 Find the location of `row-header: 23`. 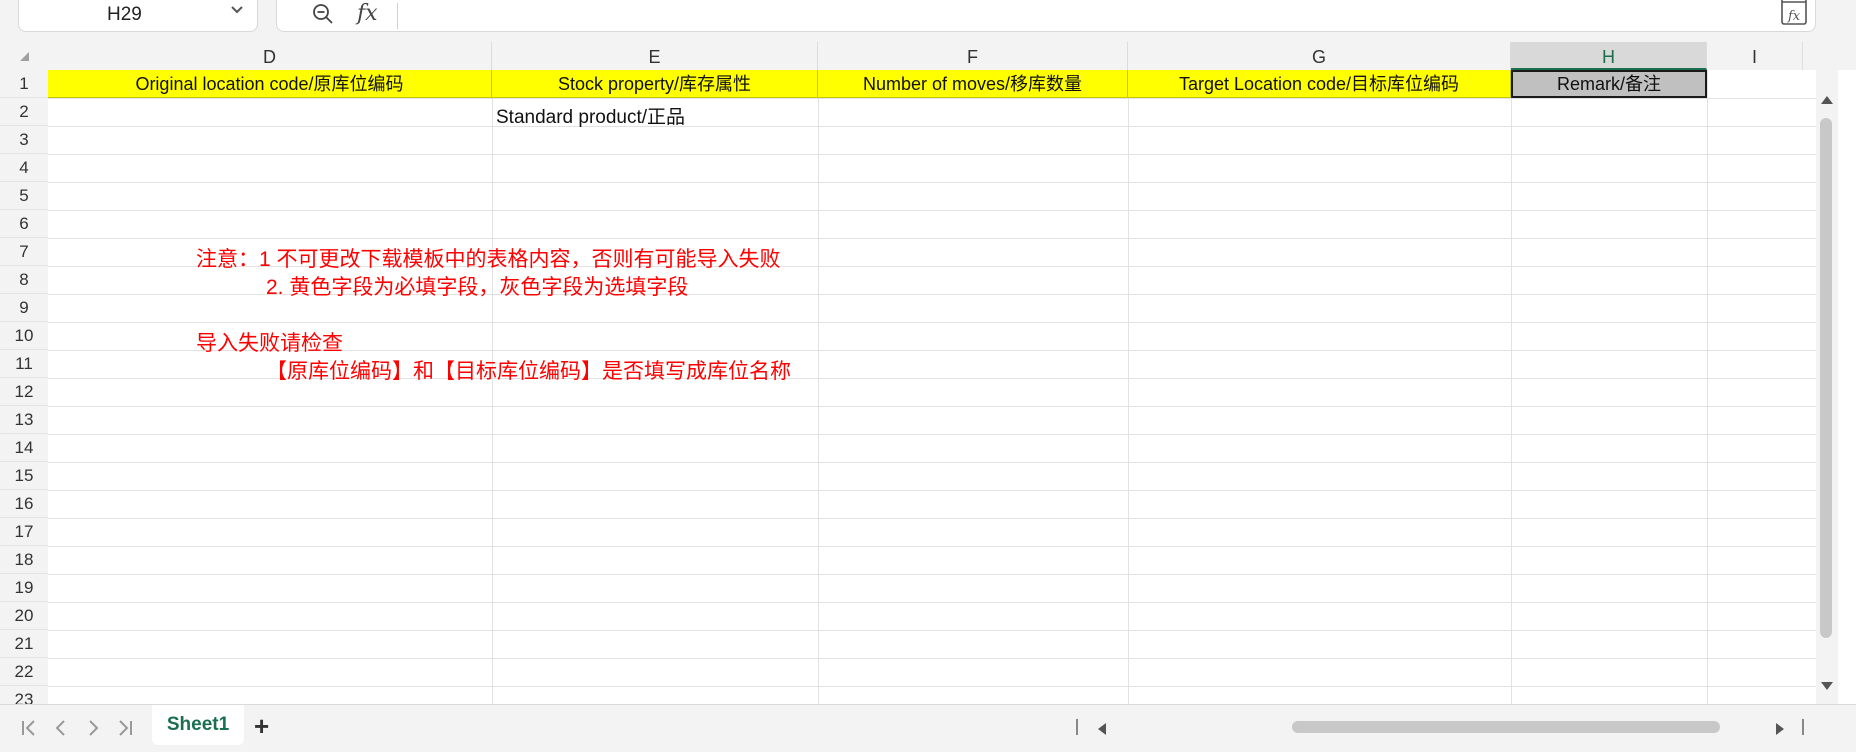

row-header: 23 is located at coordinates (24, 695).